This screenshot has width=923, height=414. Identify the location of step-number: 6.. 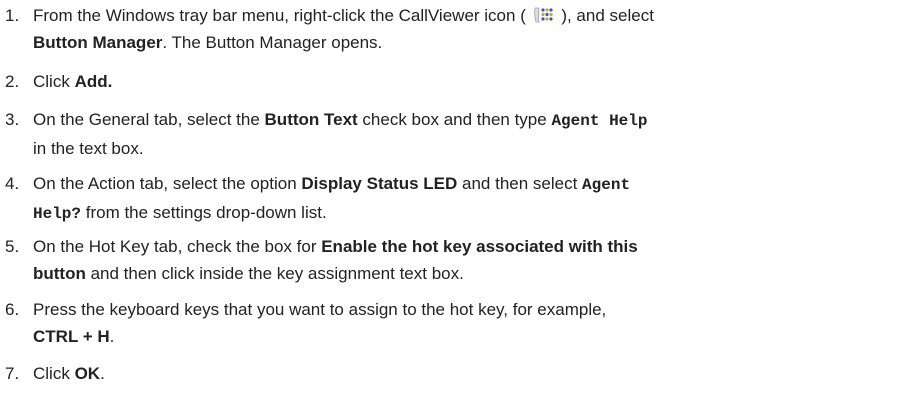
(12, 309).